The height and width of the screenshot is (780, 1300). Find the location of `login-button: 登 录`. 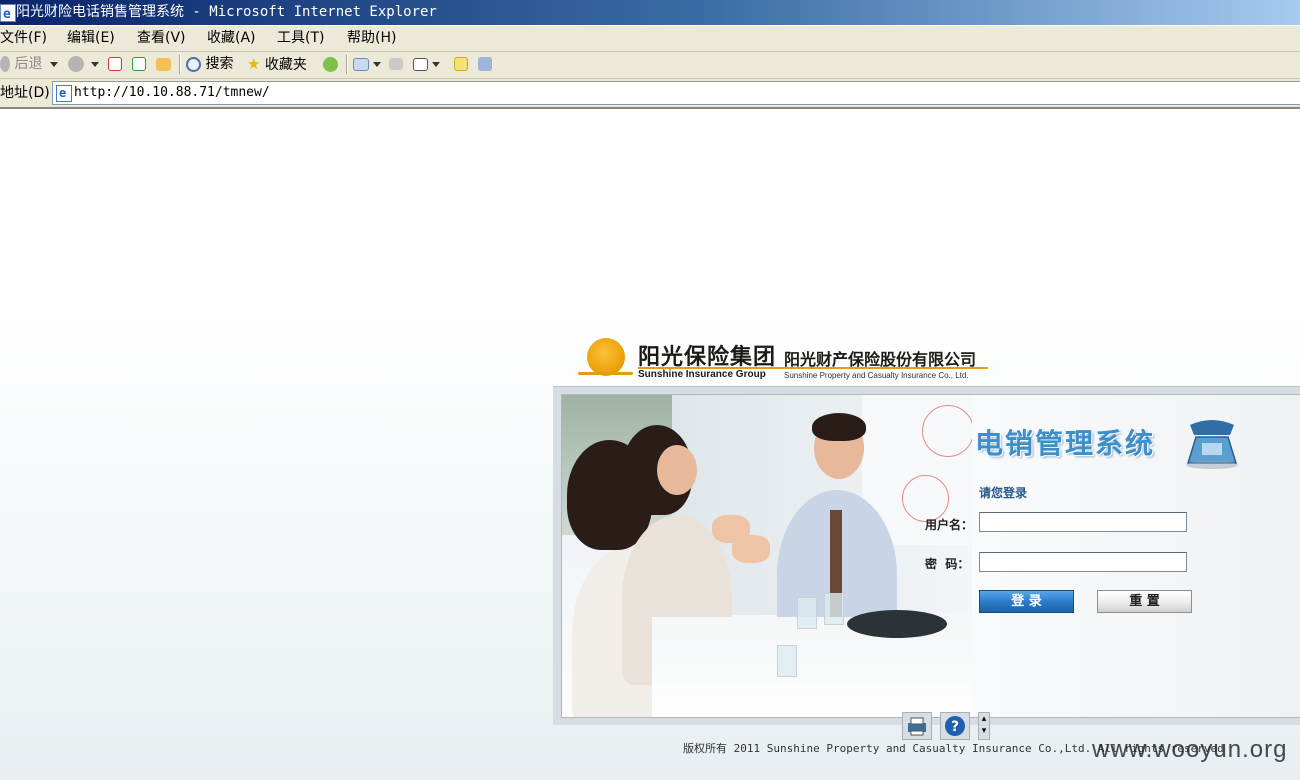

login-button: 登 录 is located at coordinates (1026, 601).